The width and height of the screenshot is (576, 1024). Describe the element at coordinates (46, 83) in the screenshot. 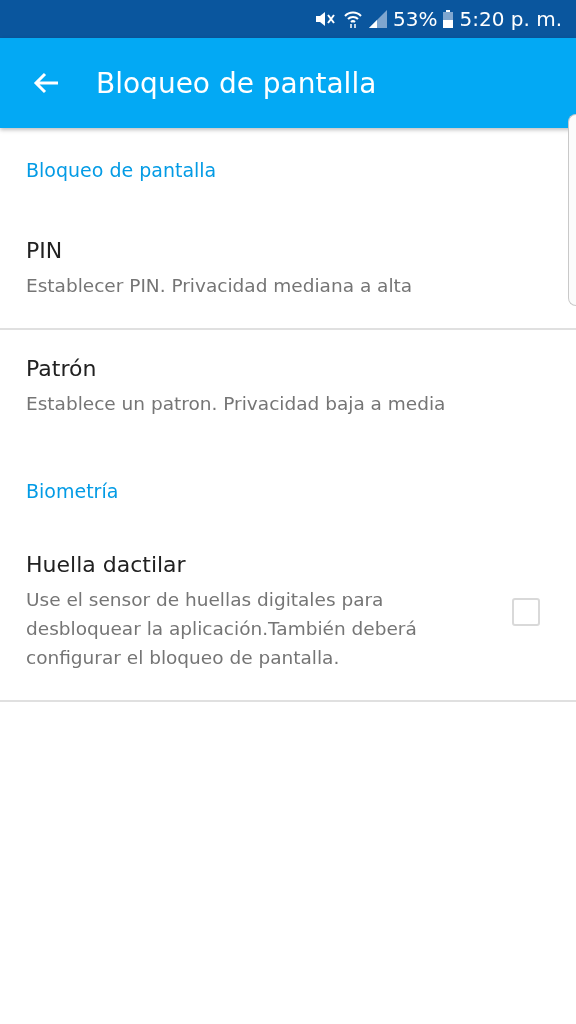

I see `back-arrow-icon` at that location.